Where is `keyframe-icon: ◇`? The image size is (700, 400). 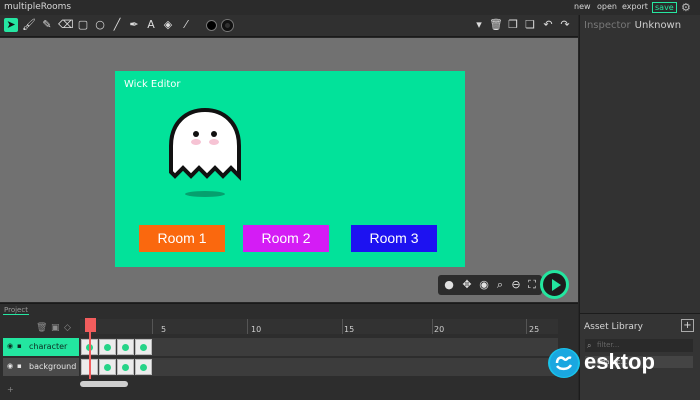
keyframe-icon: ◇ is located at coordinates (67, 328).